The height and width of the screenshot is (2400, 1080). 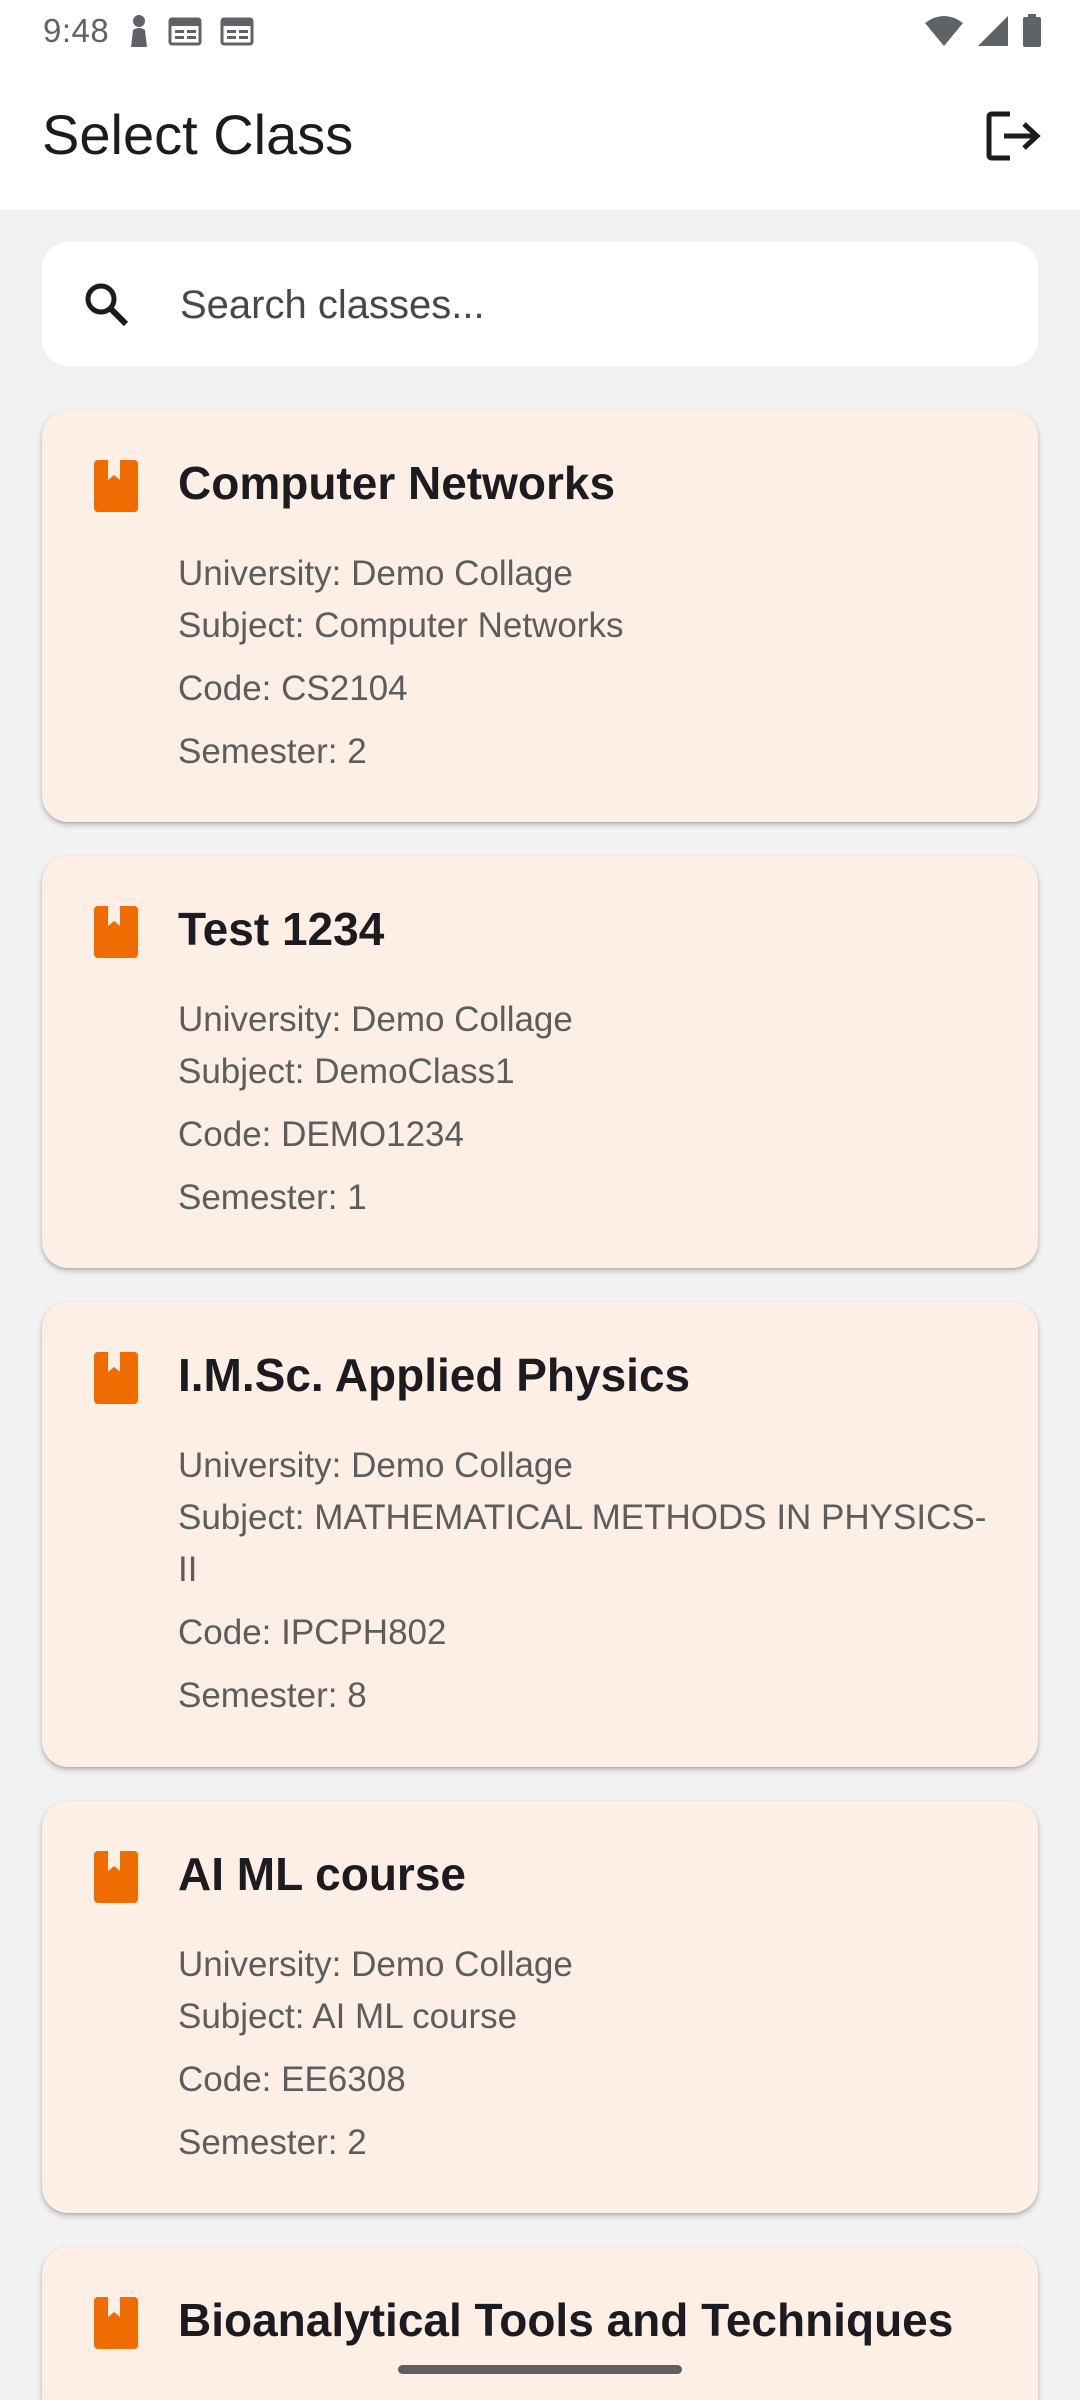 What do you see at coordinates (397, 483) in the screenshot?
I see `class-title: Computer Networks` at bounding box center [397, 483].